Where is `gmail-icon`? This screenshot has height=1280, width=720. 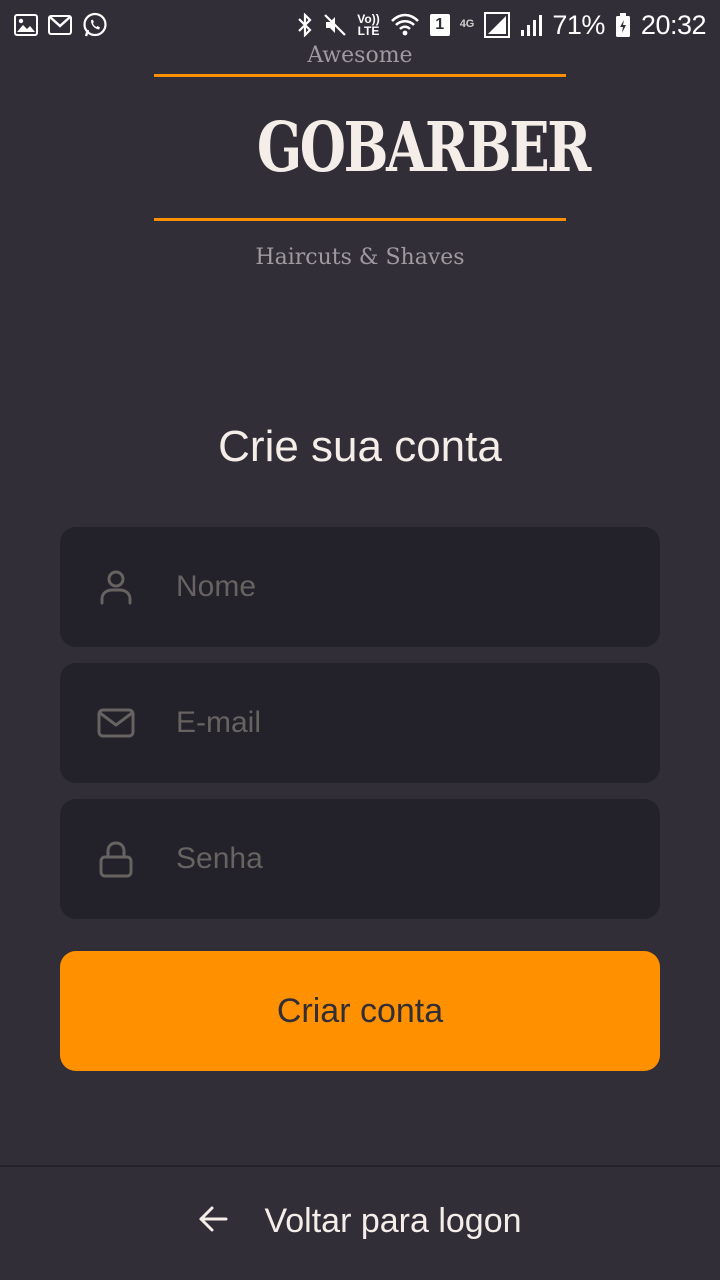
gmail-icon is located at coordinates (60, 25).